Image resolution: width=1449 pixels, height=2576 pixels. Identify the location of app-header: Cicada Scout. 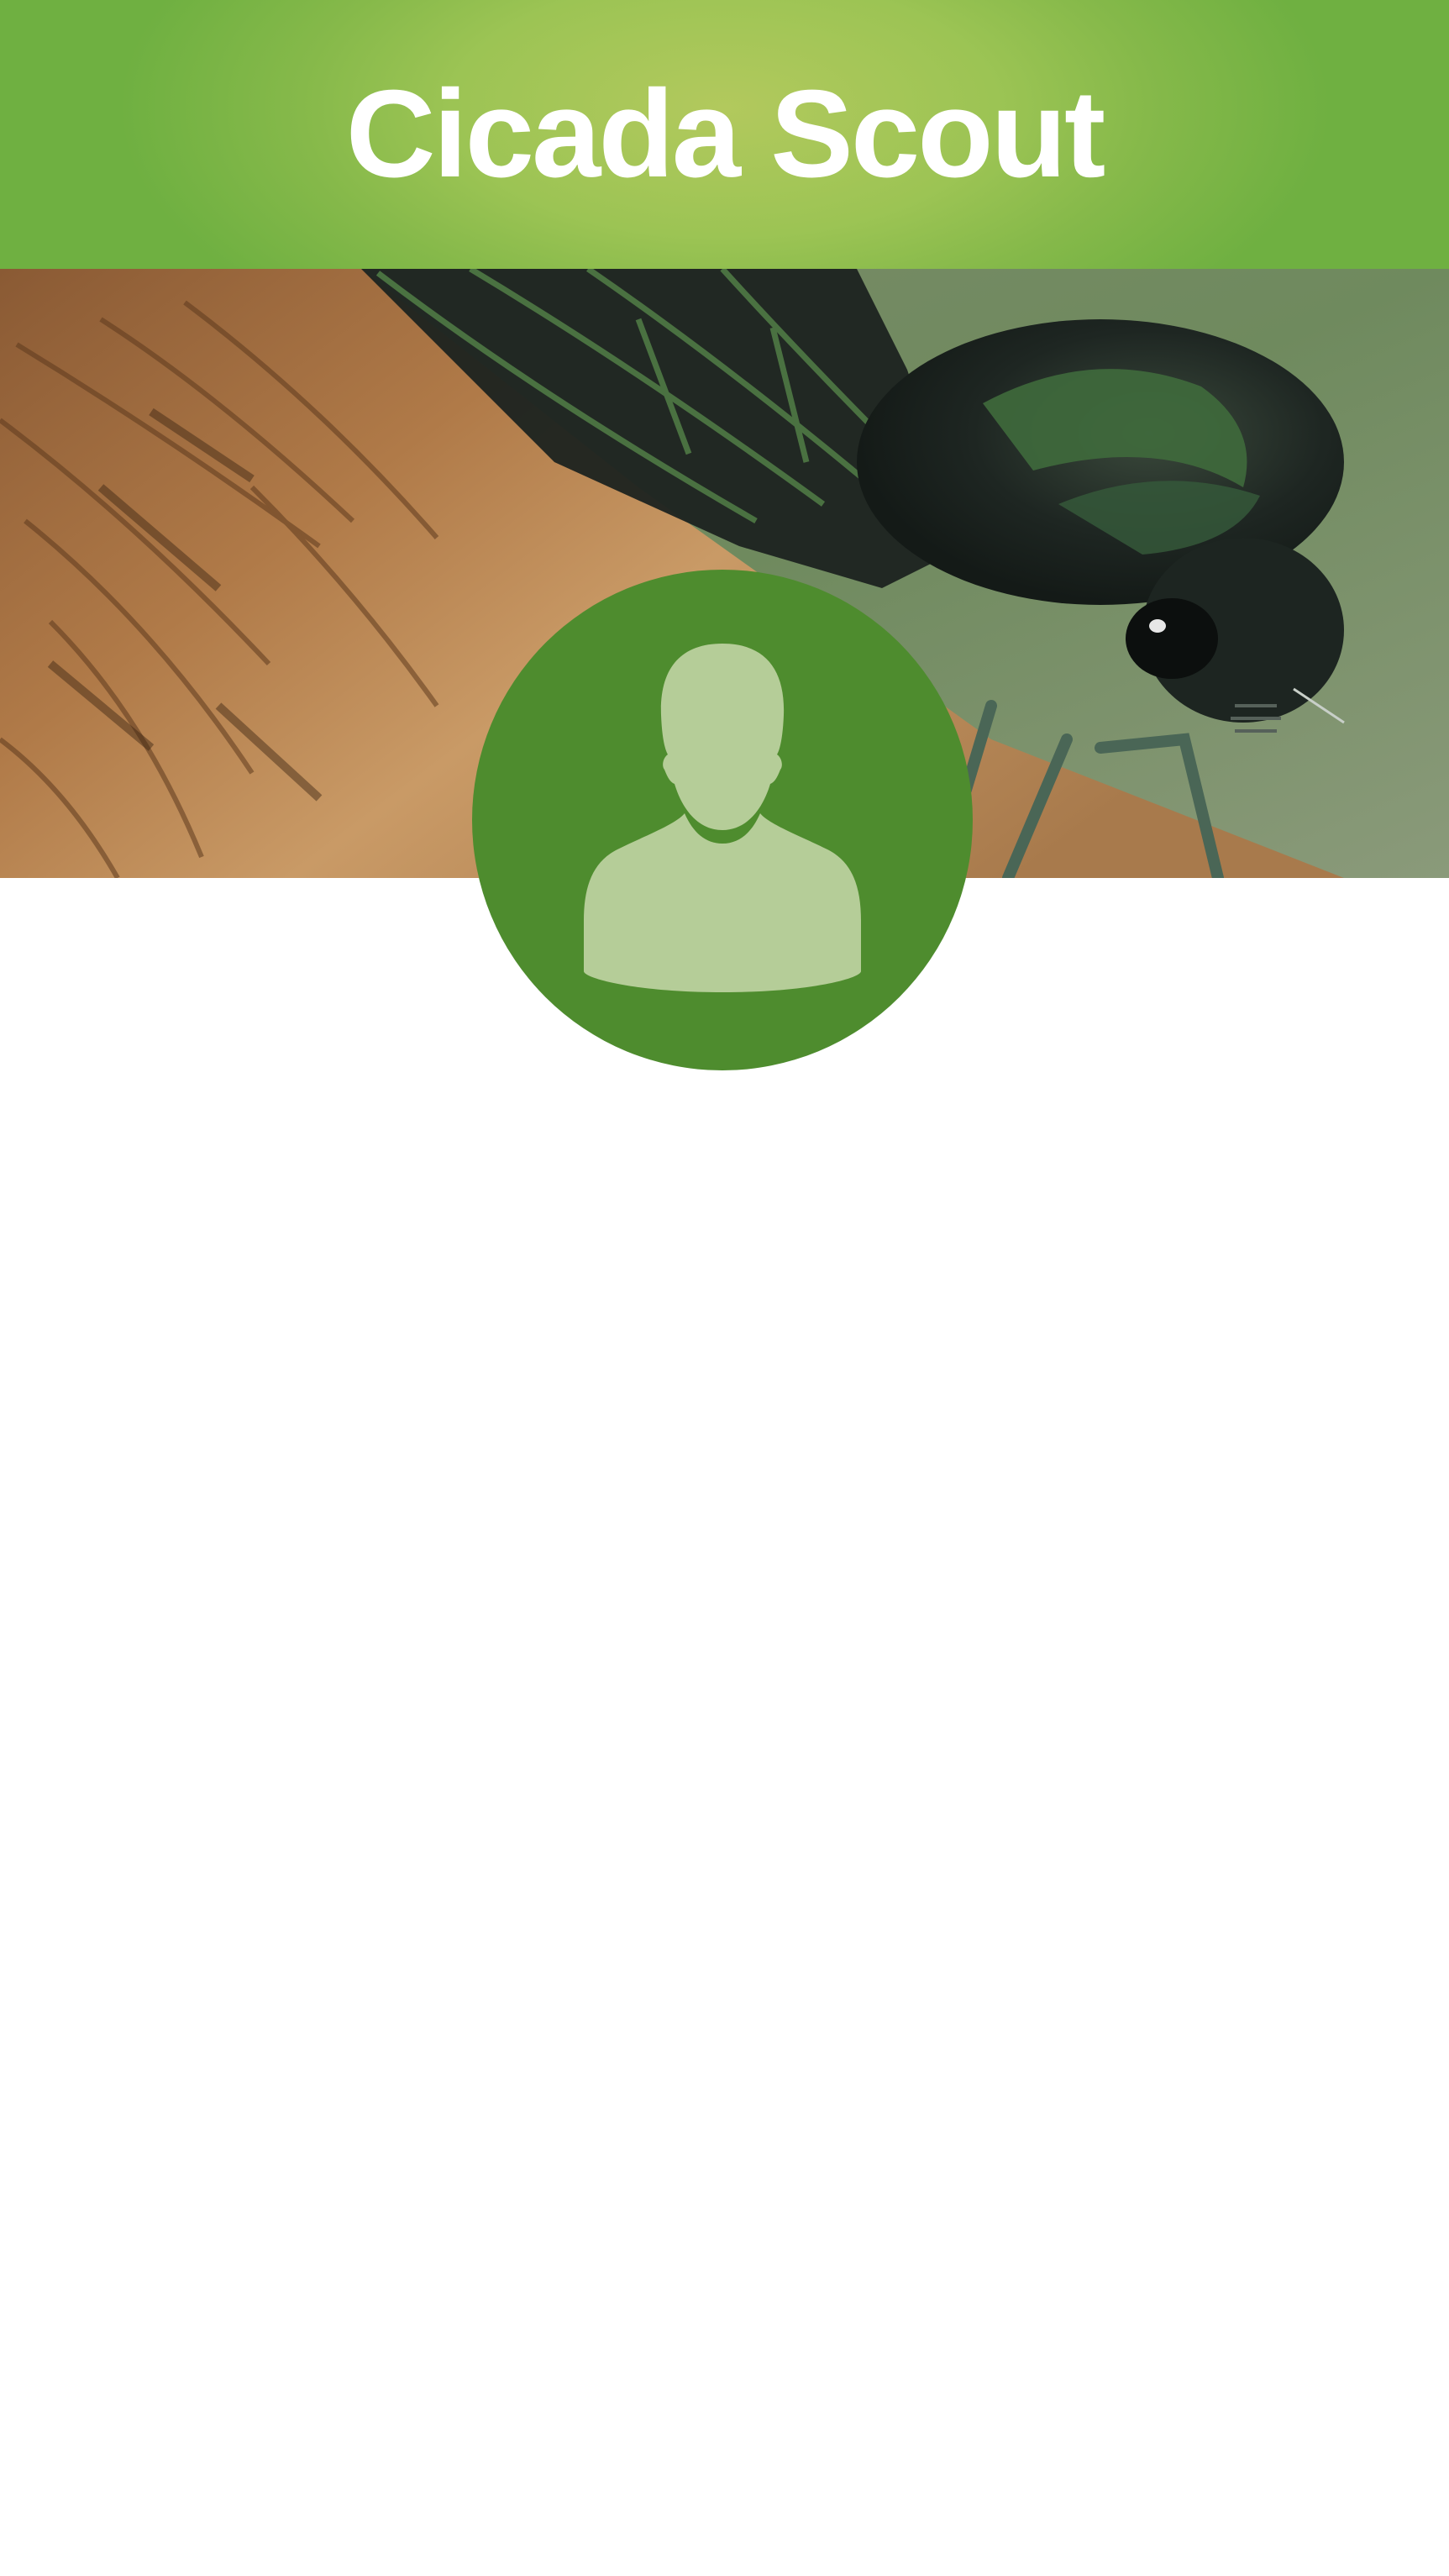
(724, 134).